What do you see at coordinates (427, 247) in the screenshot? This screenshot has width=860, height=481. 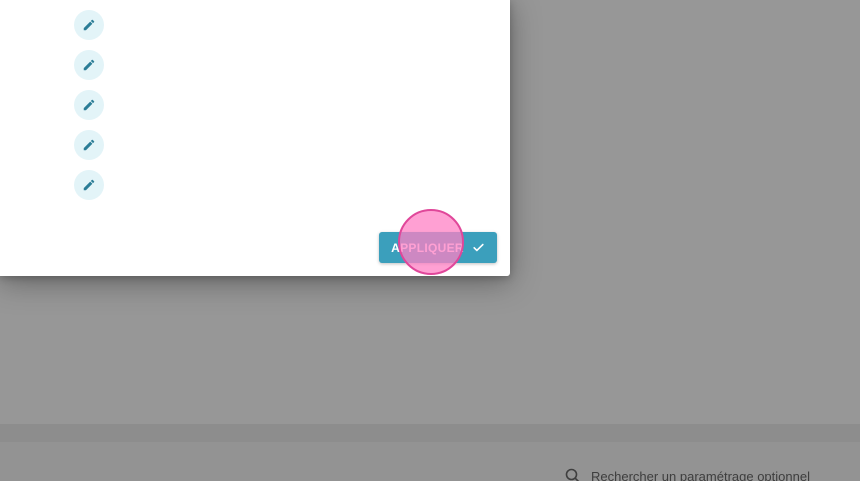 I see `apply-button-label: APPLIQUER` at bounding box center [427, 247].